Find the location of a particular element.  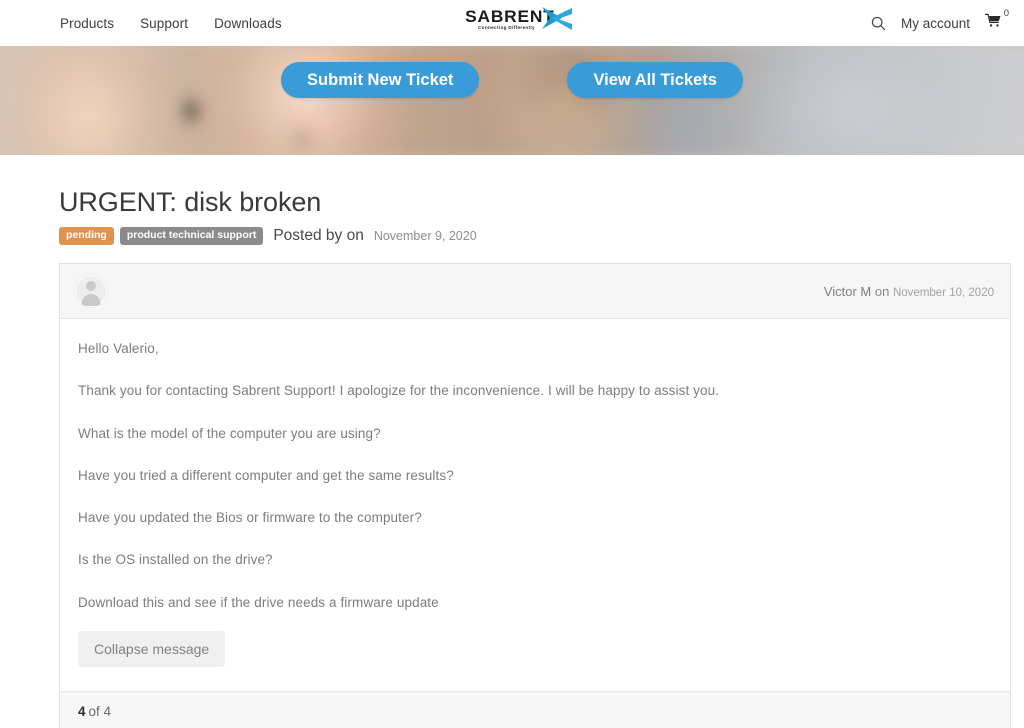

user-avatar-icon is located at coordinates (91, 291).